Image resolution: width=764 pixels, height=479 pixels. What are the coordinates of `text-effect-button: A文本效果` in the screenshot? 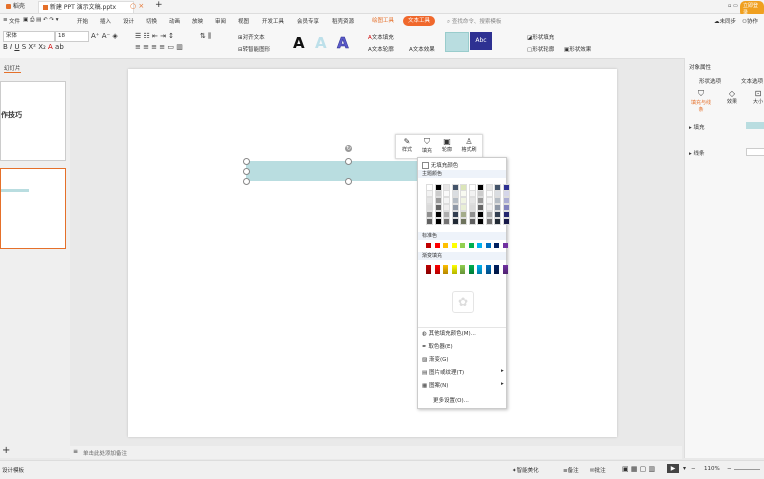 It's located at (422, 49).